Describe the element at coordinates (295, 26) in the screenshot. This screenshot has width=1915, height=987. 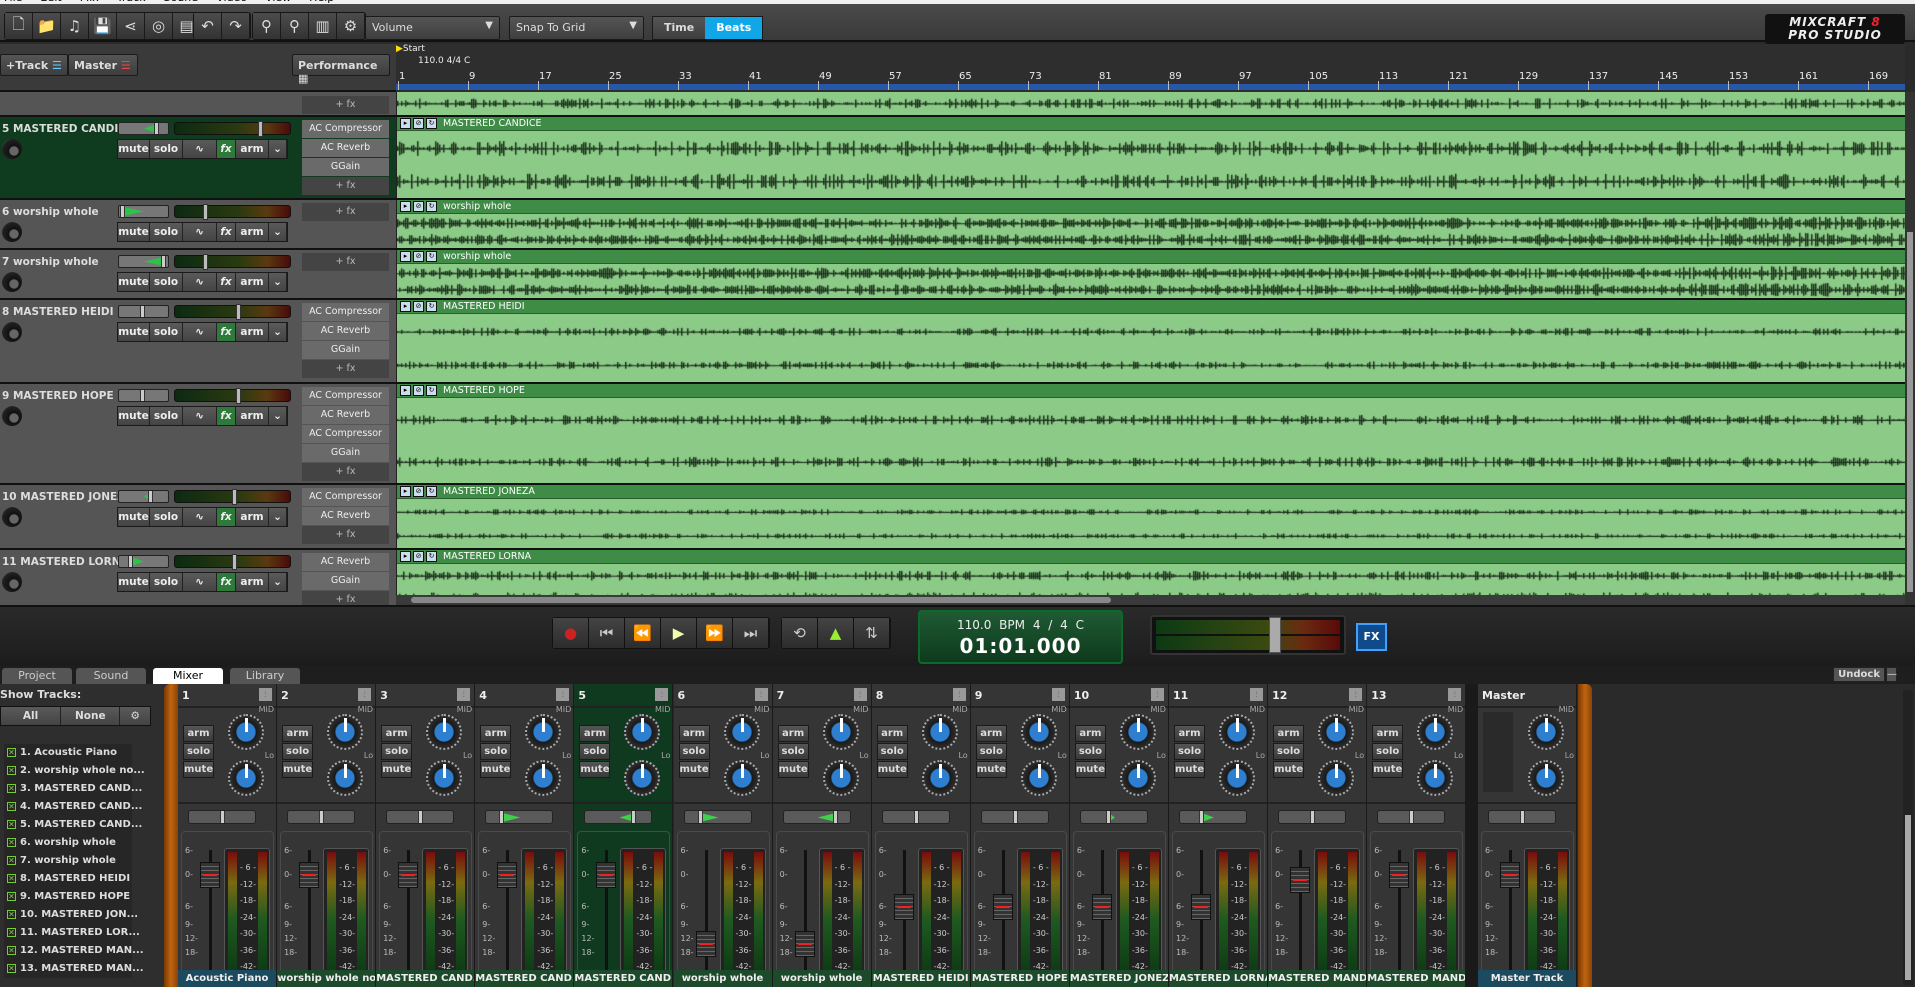
I see `zoom-out-button: ⚲` at that location.